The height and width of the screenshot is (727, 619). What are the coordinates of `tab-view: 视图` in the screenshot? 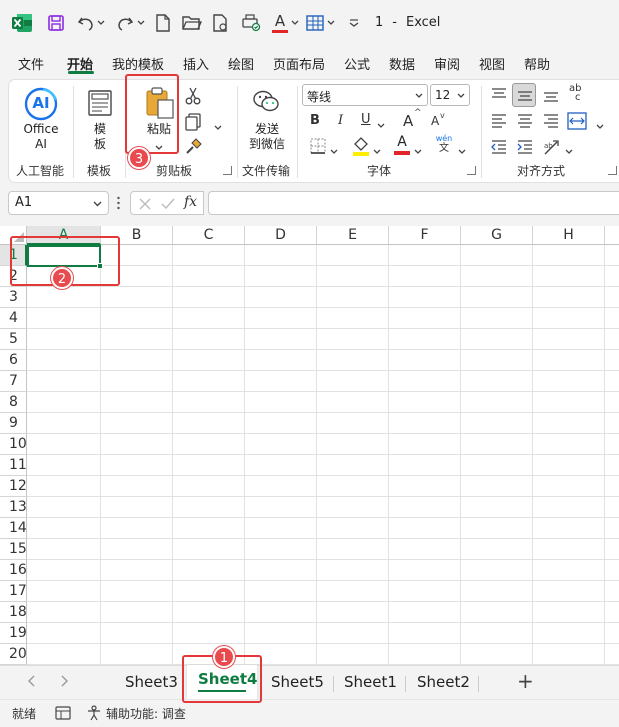 It's located at (492, 63).